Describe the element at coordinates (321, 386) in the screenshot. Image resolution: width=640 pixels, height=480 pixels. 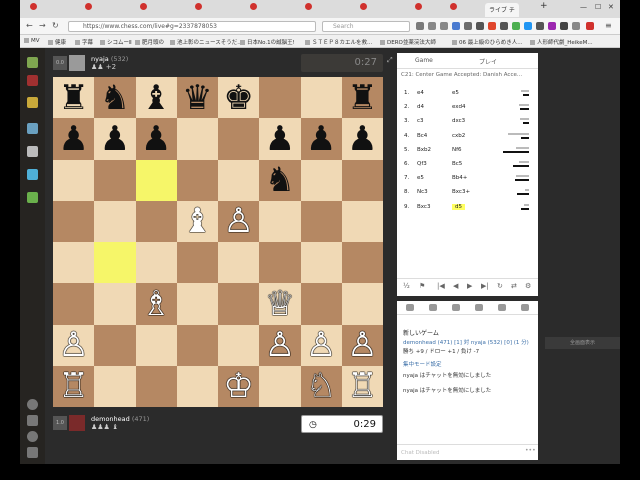
I see `square-g1: ♘` at that location.